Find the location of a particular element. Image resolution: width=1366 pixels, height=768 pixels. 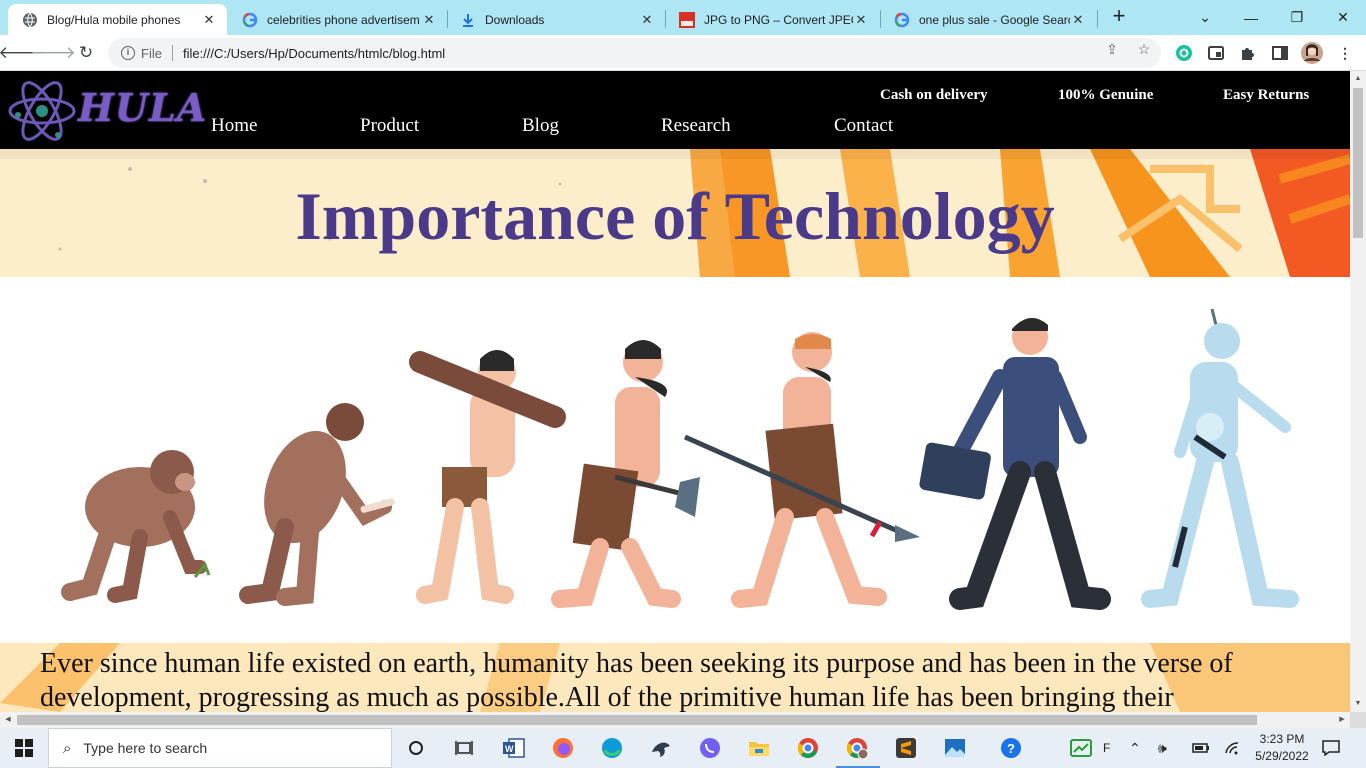

feature-cash-on-delivery: Cash on delivery is located at coordinates (934, 95).